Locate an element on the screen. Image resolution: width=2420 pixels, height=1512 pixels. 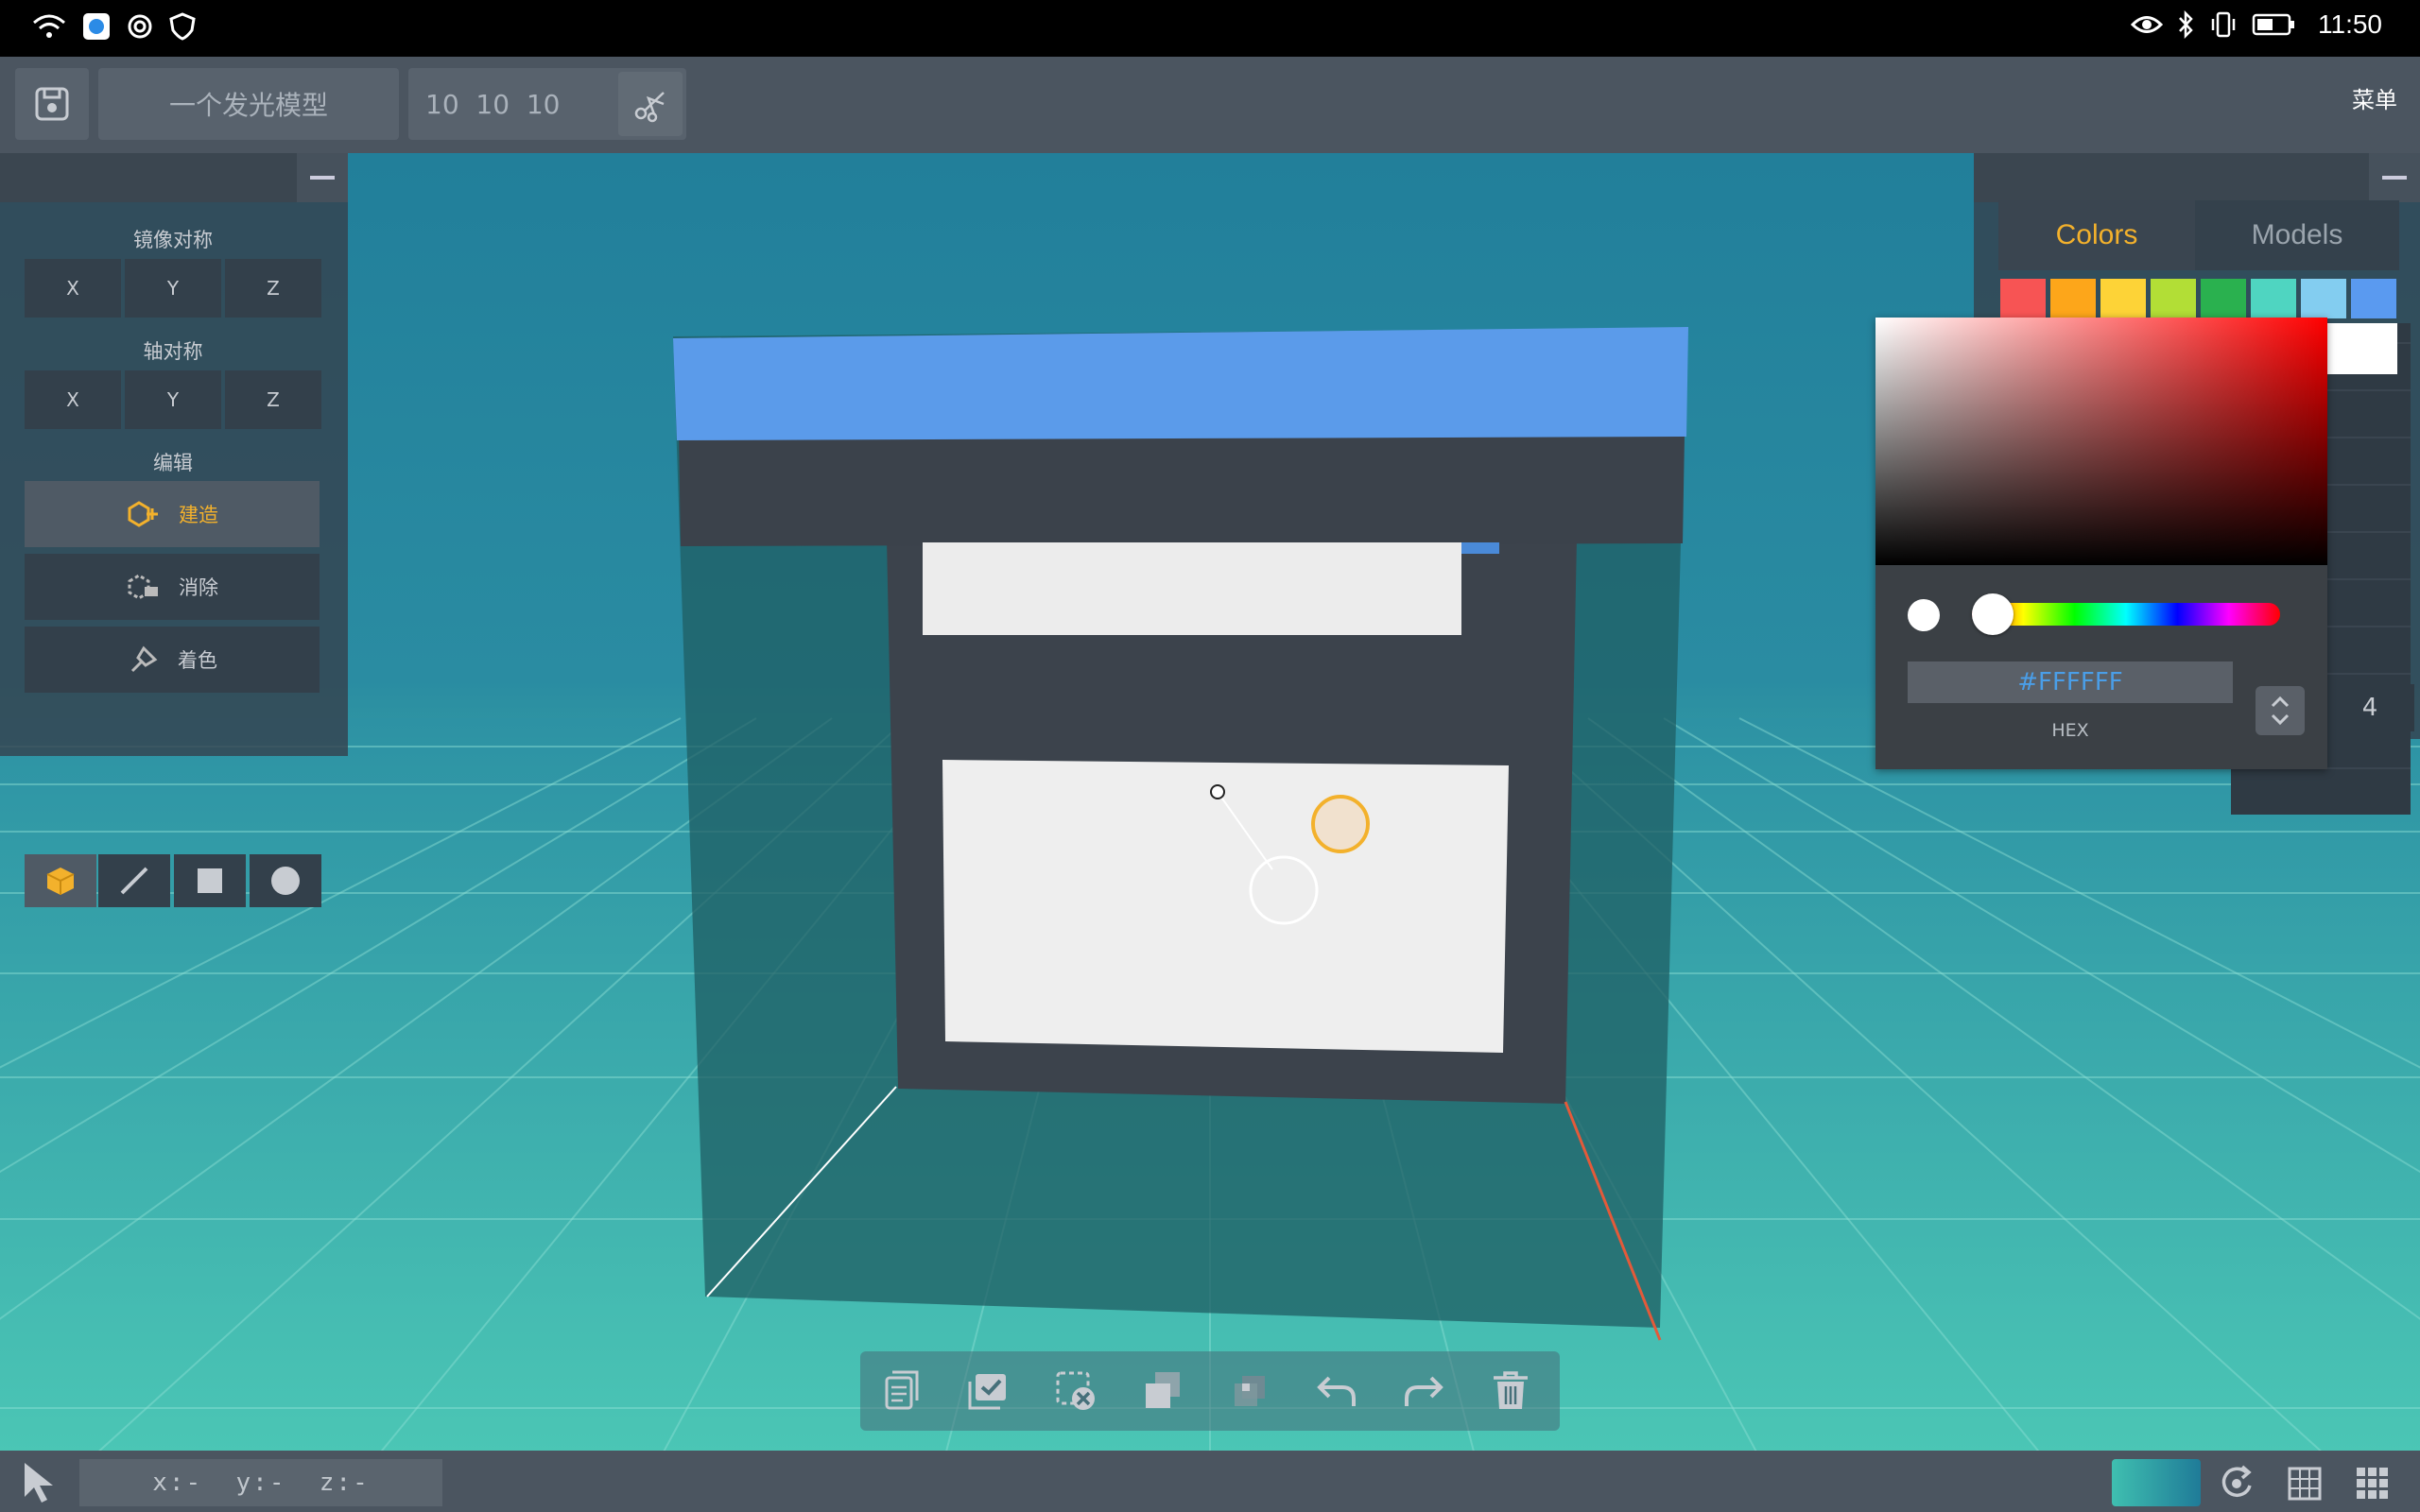
pointer-icon is located at coordinates (39, 1482).